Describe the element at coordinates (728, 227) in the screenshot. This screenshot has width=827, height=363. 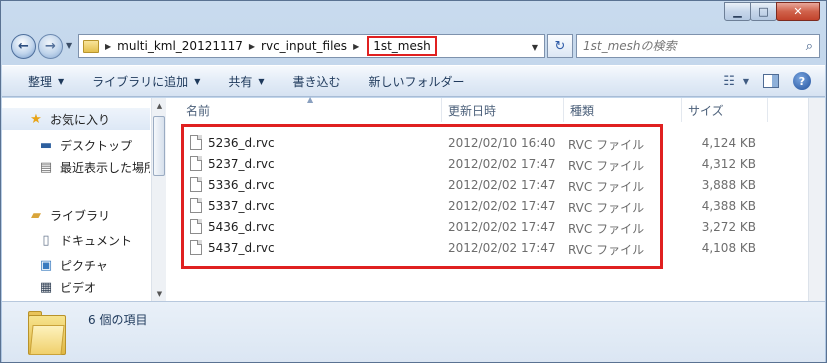
I see `file-size: 3,272 KB` at that location.